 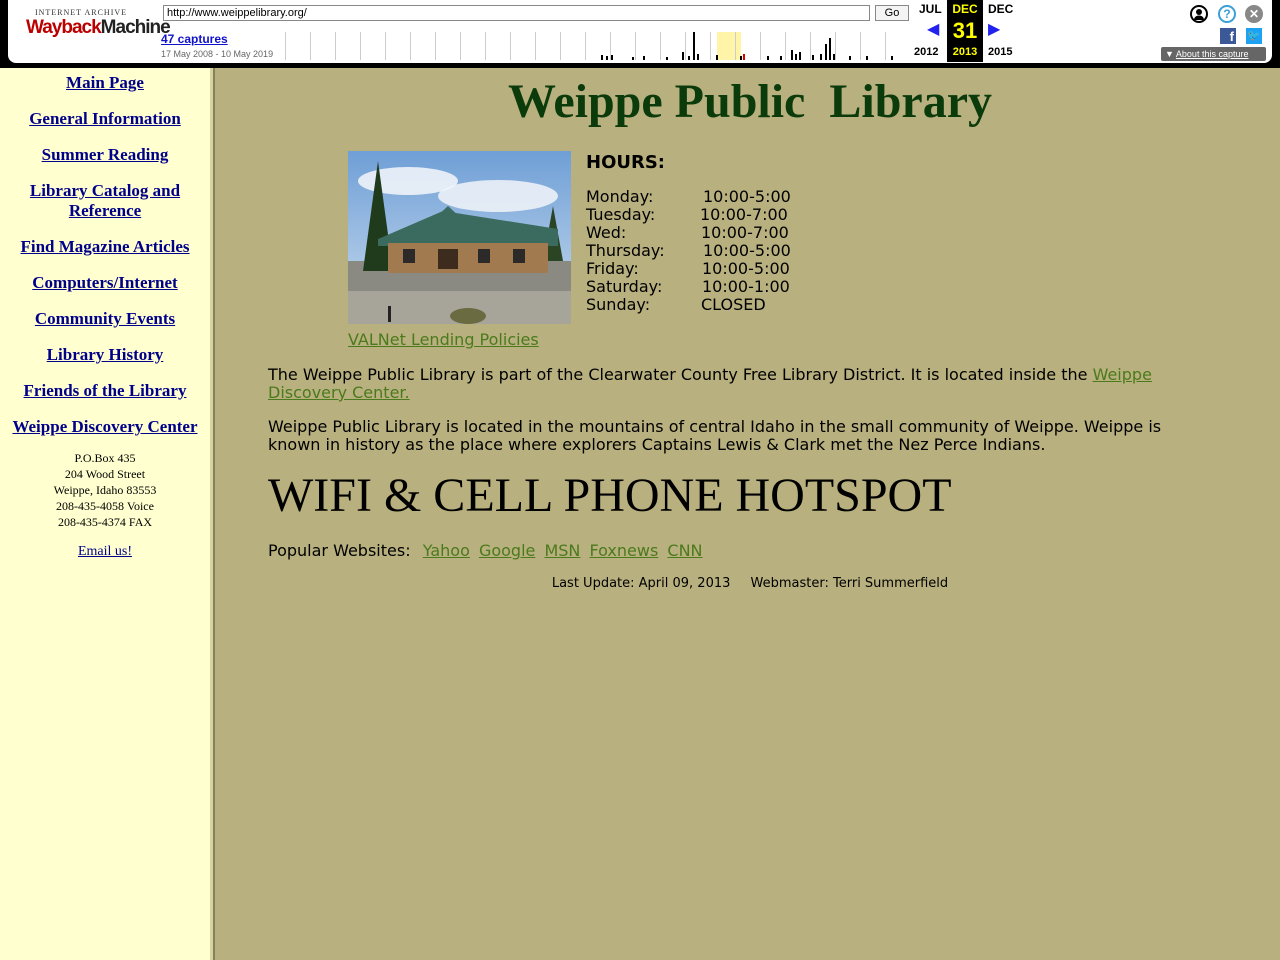 I want to click on wayback-next-year: 2015, so click(x=1000, y=52).